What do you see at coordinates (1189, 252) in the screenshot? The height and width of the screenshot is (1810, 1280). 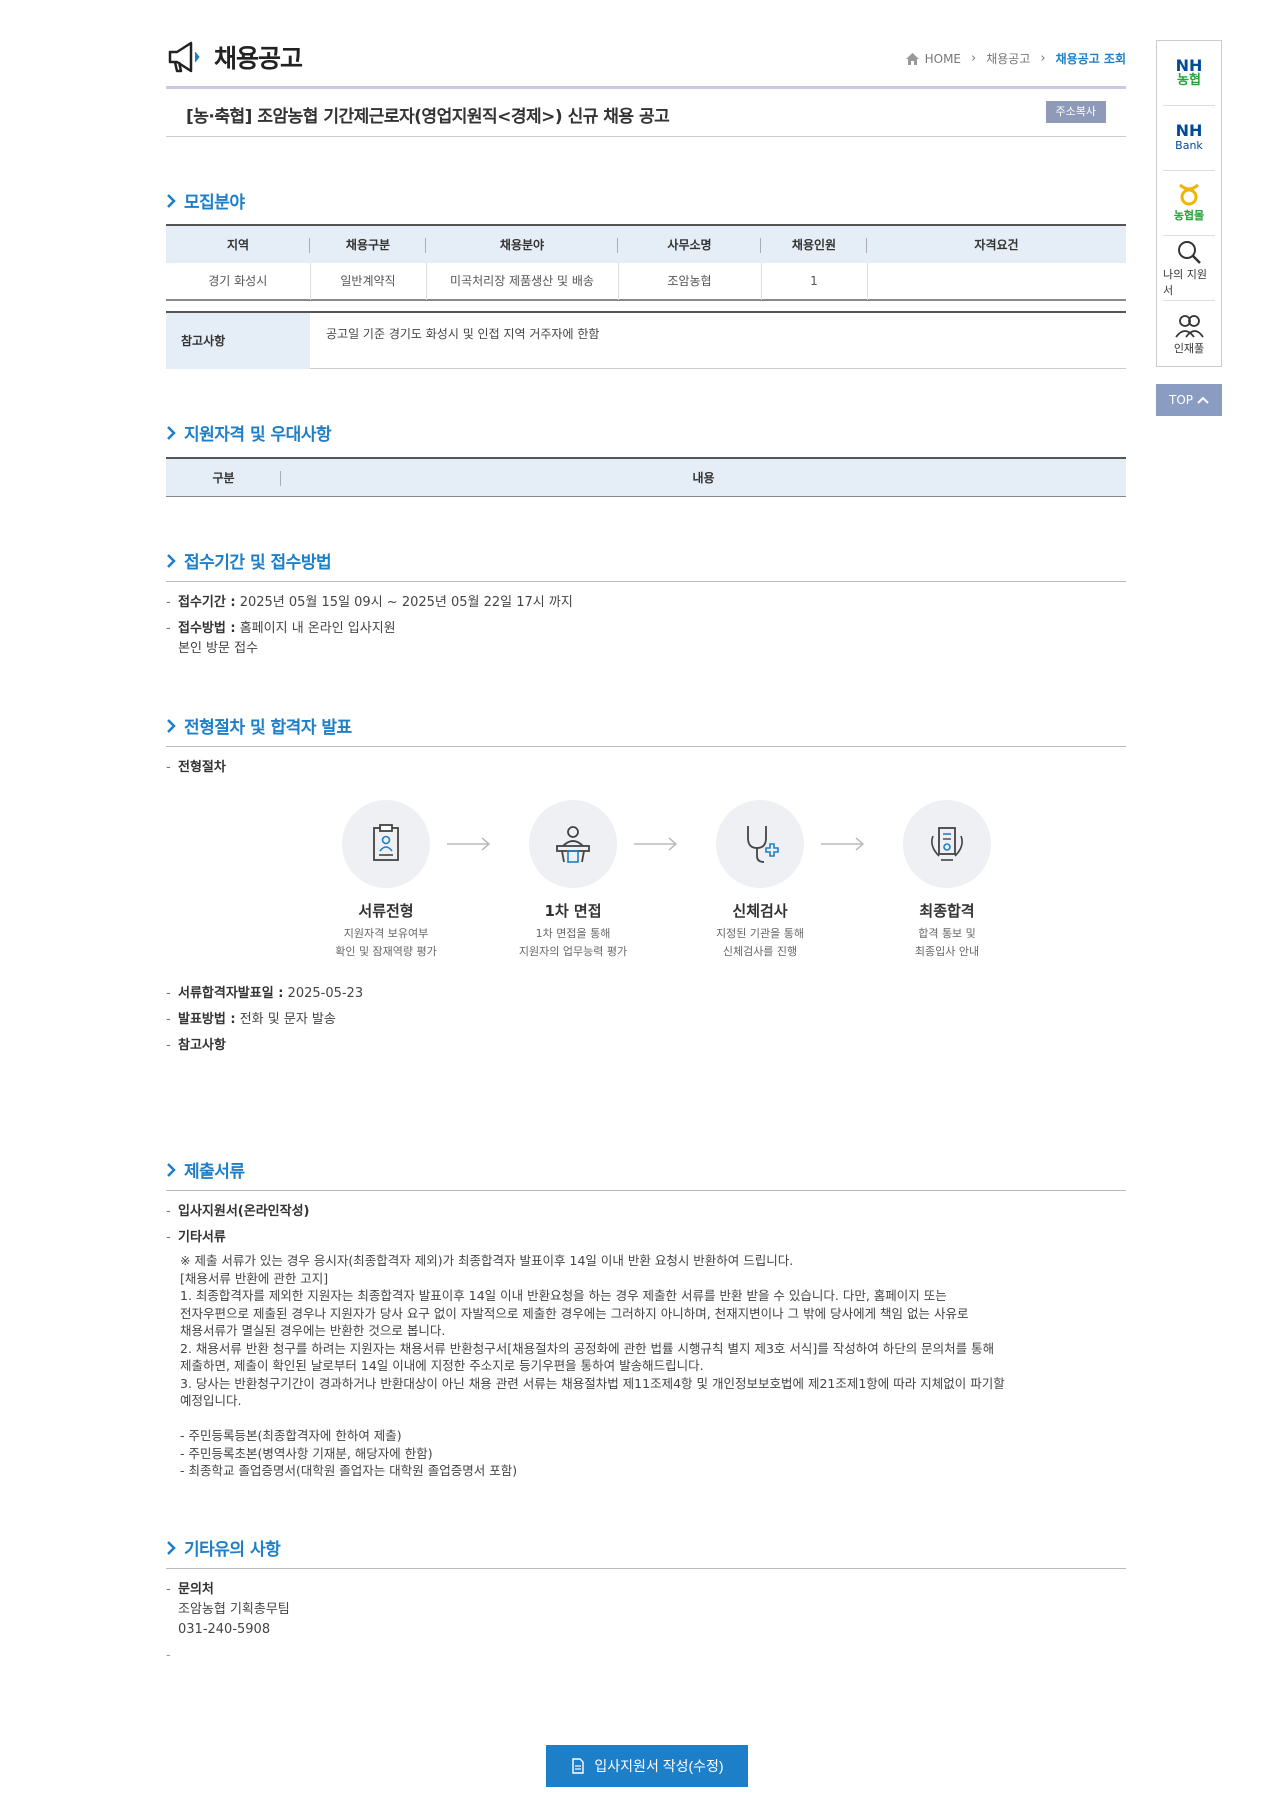 I see `search-icon` at bounding box center [1189, 252].